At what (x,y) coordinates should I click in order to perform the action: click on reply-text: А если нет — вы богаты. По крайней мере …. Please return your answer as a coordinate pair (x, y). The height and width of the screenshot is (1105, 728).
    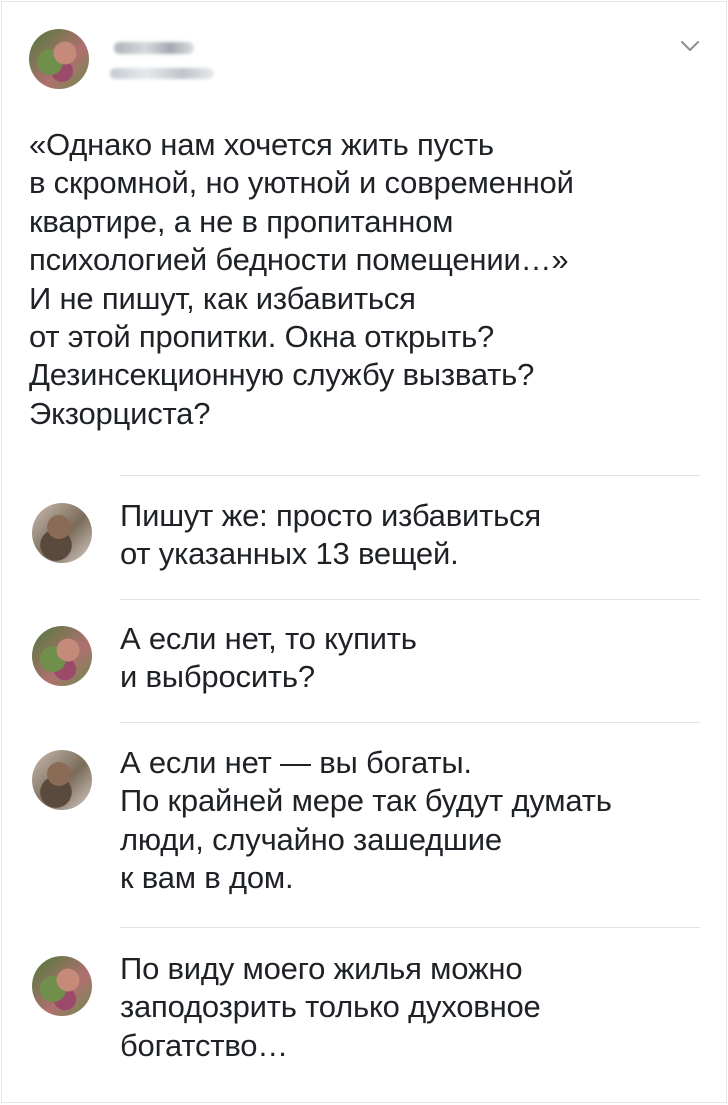
    Looking at the image, I should click on (366, 820).